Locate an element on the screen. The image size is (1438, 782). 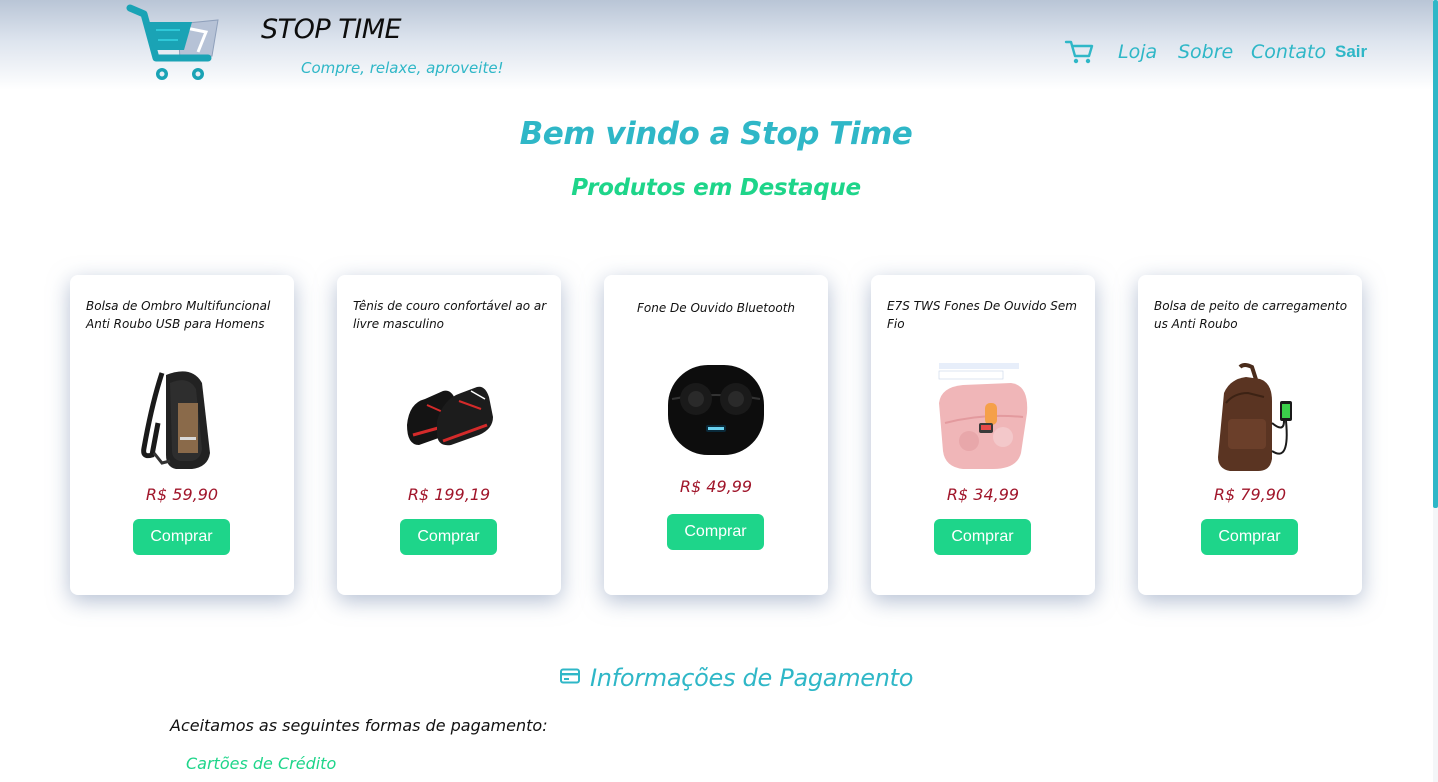
credit-card-icon is located at coordinates (570, 676).